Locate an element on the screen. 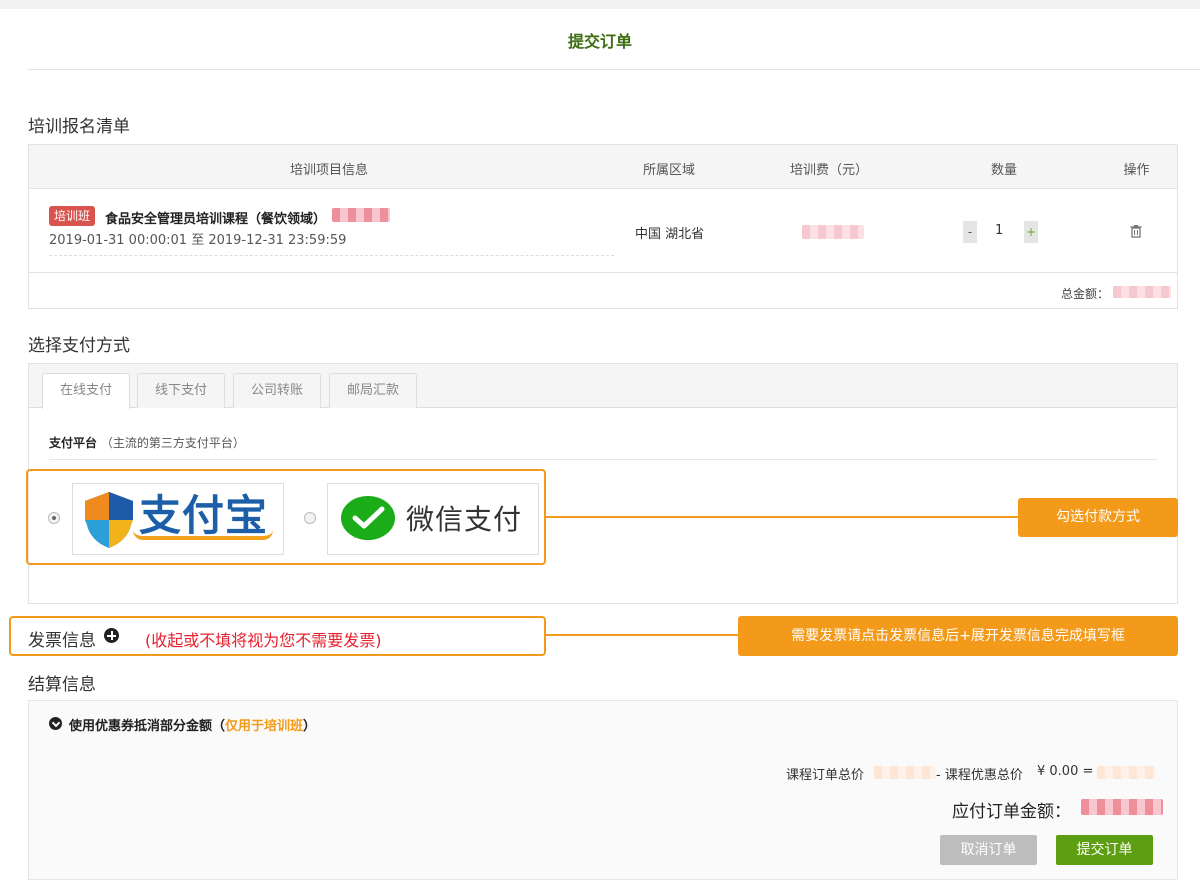 The height and width of the screenshot is (880, 1200). plus-circle-icon is located at coordinates (111, 635).